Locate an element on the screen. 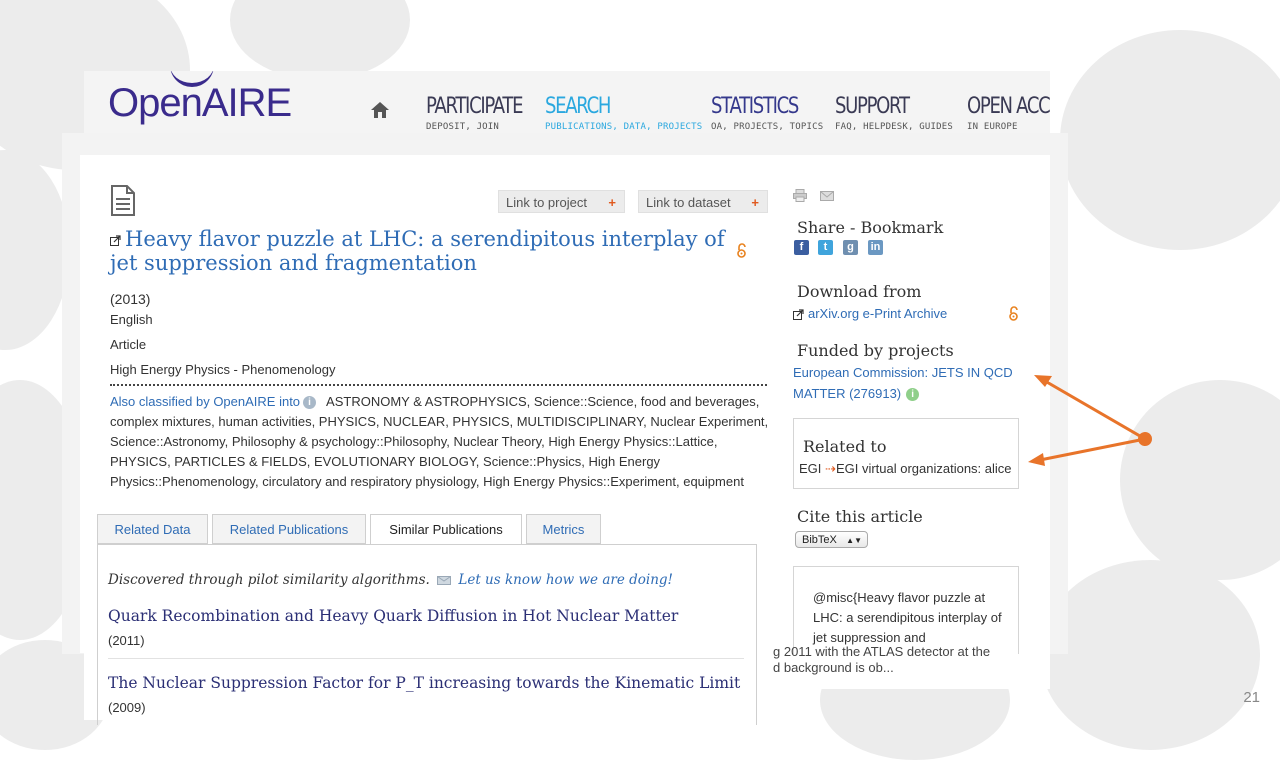  related-heading: Related to is located at coordinates (845, 446).